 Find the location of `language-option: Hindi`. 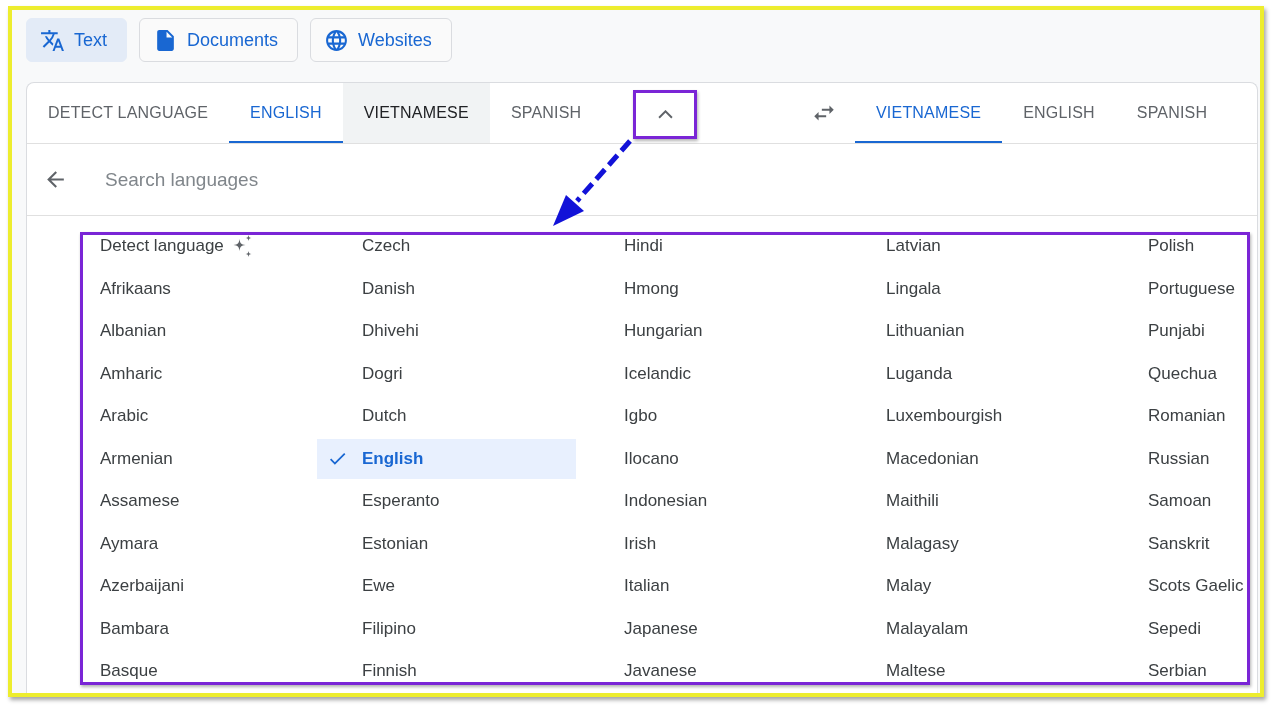

language-option: Hindi is located at coordinates (708, 246).